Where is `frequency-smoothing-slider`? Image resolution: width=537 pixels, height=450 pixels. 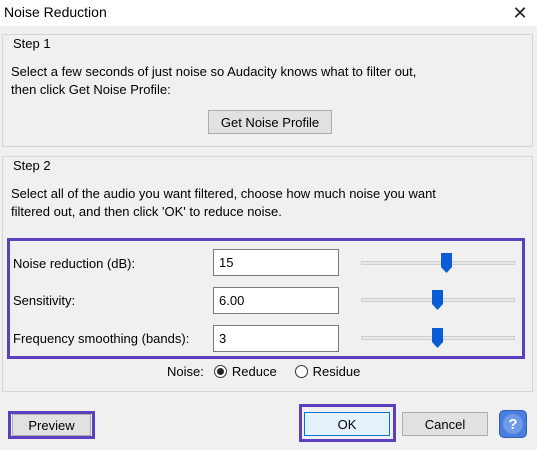 frequency-smoothing-slider is located at coordinates (438, 338).